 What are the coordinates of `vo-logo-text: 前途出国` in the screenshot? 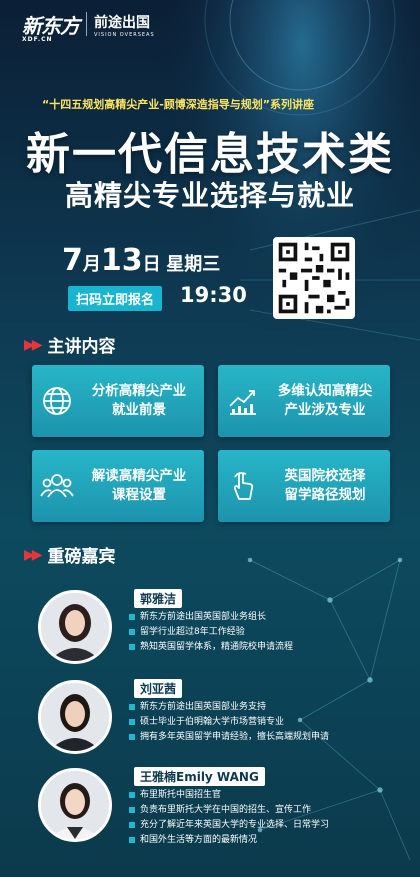 It's located at (122, 23).